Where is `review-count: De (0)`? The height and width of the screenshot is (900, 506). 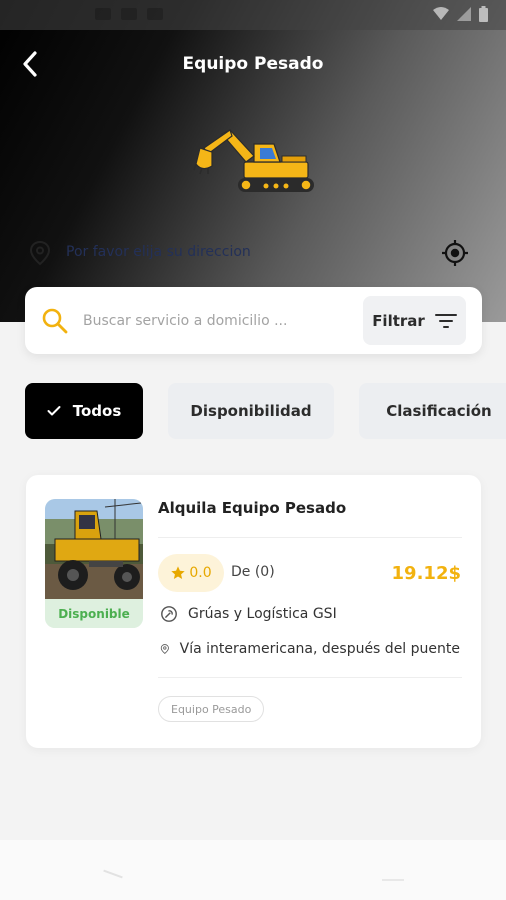
review-count: De (0) is located at coordinates (253, 572).